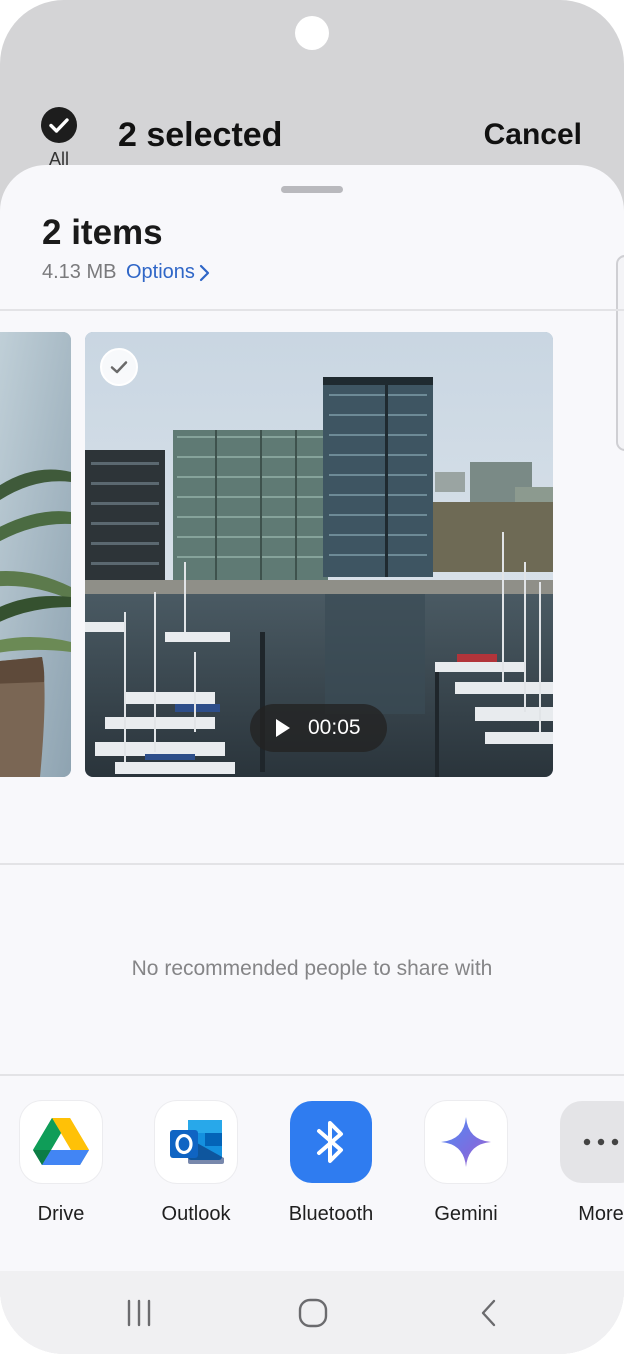  I want to click on share-app-gemini: Gemini, so click(466, 1171).